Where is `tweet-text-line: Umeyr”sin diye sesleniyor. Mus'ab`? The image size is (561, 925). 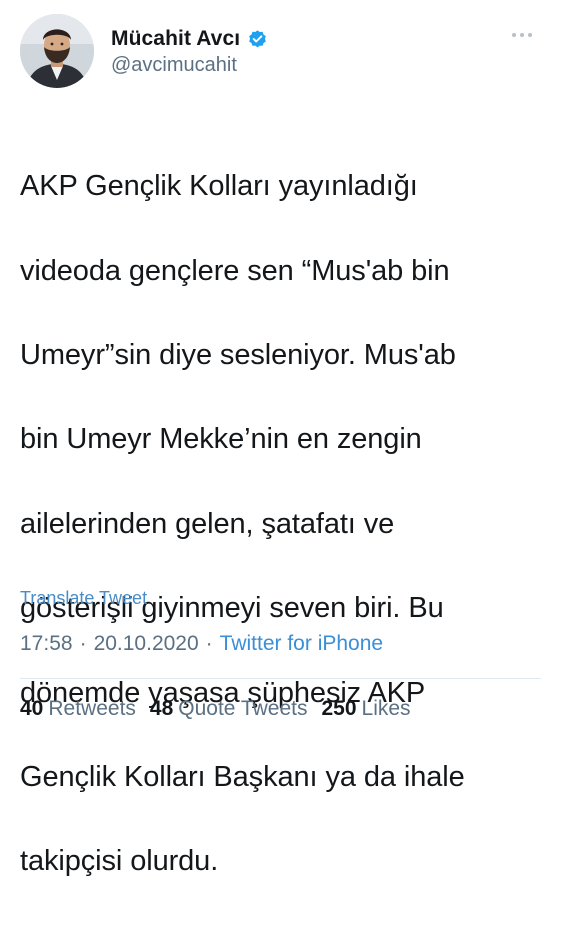
tweet-text-line: Umeyr”sin diye sesleniyor. Mus'ab is located at coordinates (238, 355).